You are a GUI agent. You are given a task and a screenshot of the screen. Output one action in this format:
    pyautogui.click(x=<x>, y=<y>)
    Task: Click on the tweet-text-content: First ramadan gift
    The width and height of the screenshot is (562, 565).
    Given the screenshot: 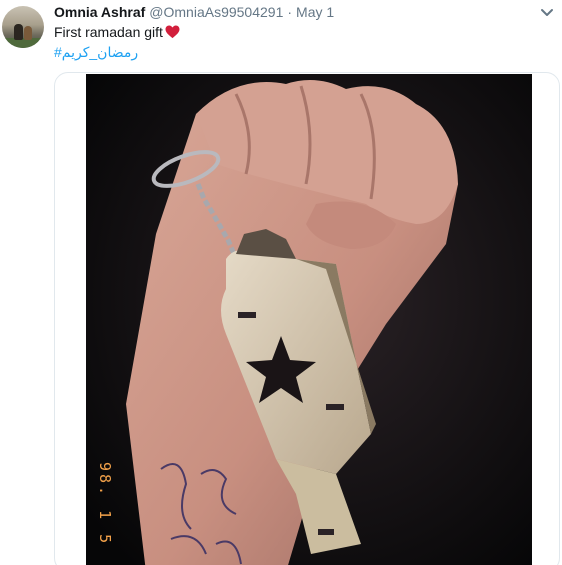 What is the action you would take?
    pyautogui.click(x=108, y=32)
    